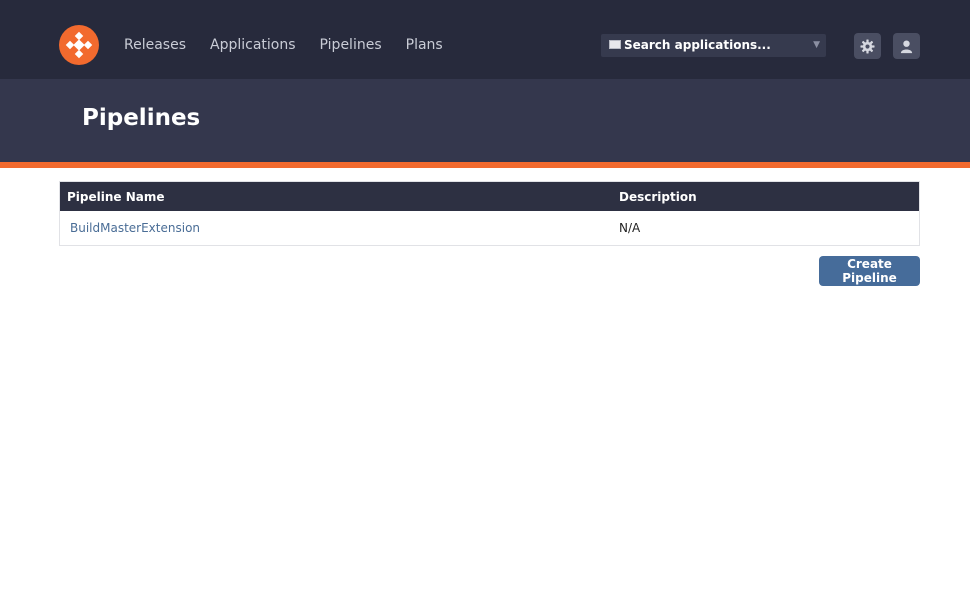 This screenshot has width=970, height=616. Describe the element at coordinates (485, 121) in the screenshot. I see `page-header: Pipelines` at that location.